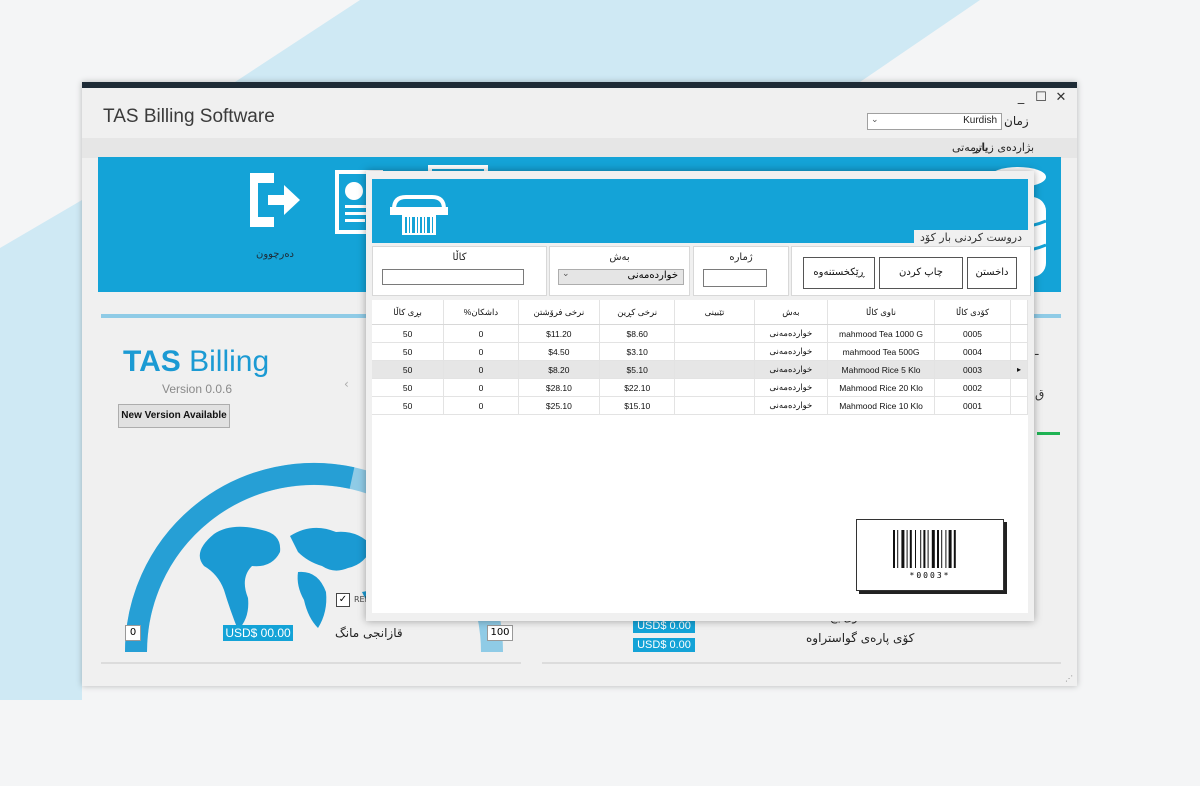 The image size is (1200, 786). Describe the element at coordinates (189, 116) in the screenshot. I see `app-title: TAS Billing Software` at that location.